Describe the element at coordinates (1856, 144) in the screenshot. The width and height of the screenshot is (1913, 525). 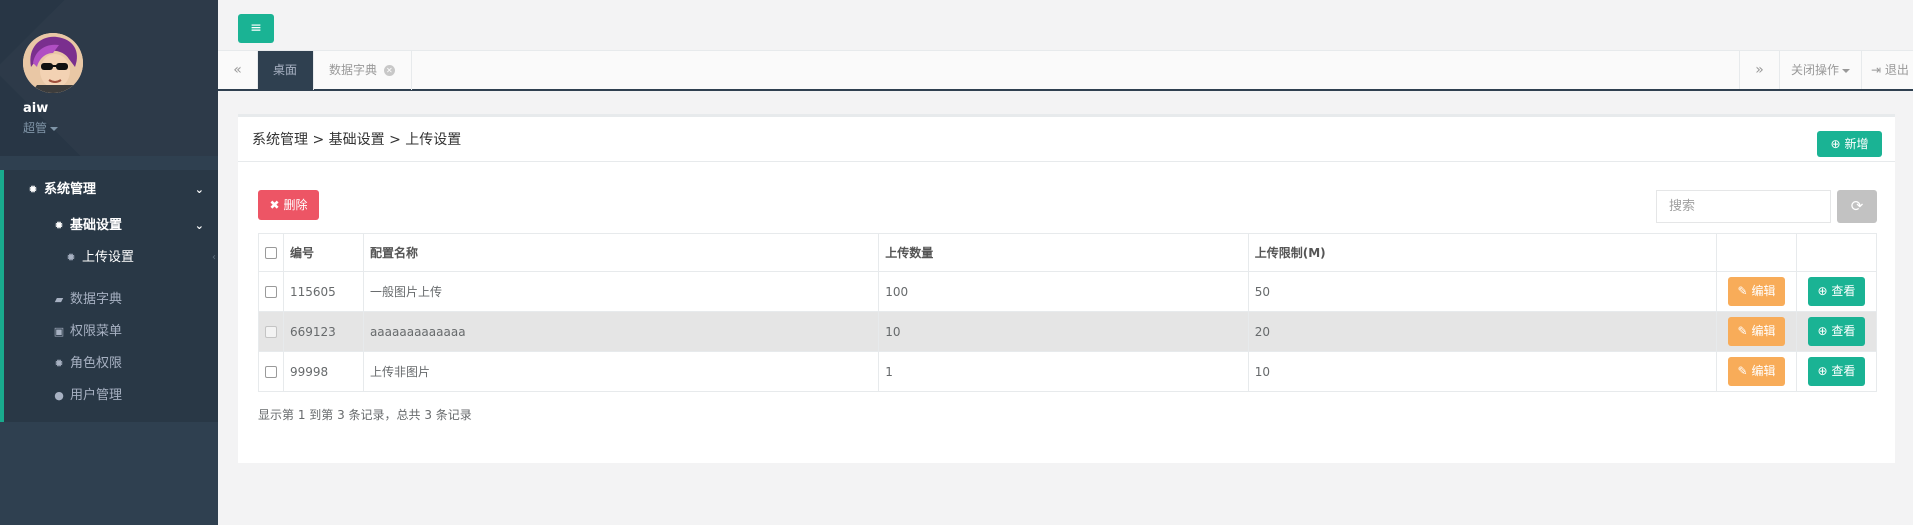
I see `add-button-label: 新增` at that location.